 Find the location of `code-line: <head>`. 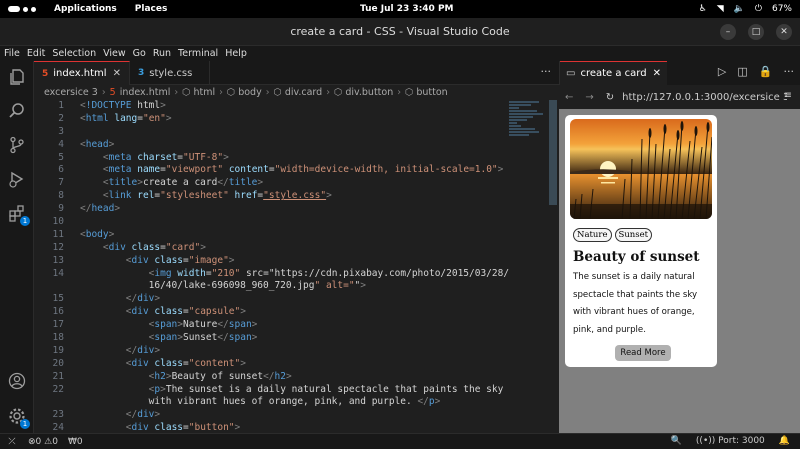

code-line: <head> is located at coordinates (300, 145).